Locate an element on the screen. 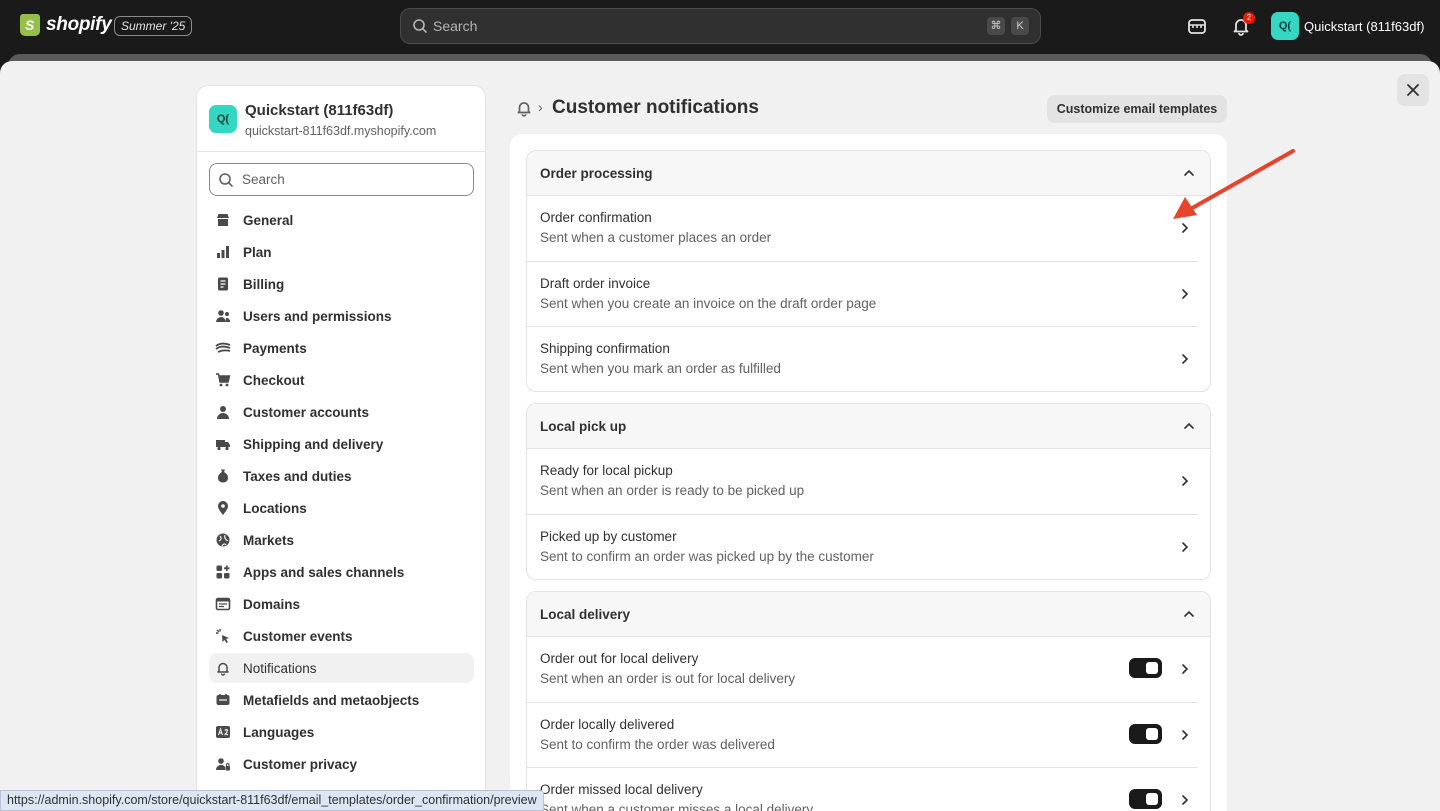 This screenshot has height=811, width=1440. sidebar-item-customer-privacy: Customer privacy is located at coordinates (341, 764).